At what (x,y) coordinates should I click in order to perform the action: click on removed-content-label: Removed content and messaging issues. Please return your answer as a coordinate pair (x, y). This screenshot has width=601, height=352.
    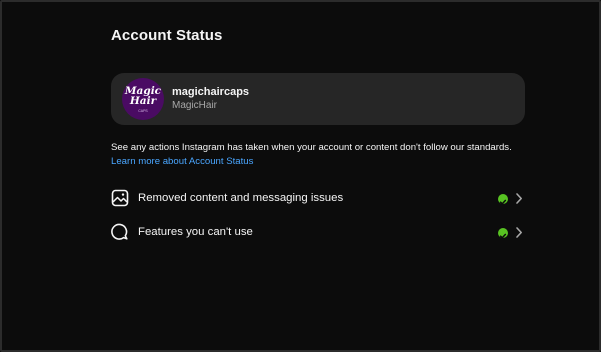
    Looking at the image, I should click on (241, 198).